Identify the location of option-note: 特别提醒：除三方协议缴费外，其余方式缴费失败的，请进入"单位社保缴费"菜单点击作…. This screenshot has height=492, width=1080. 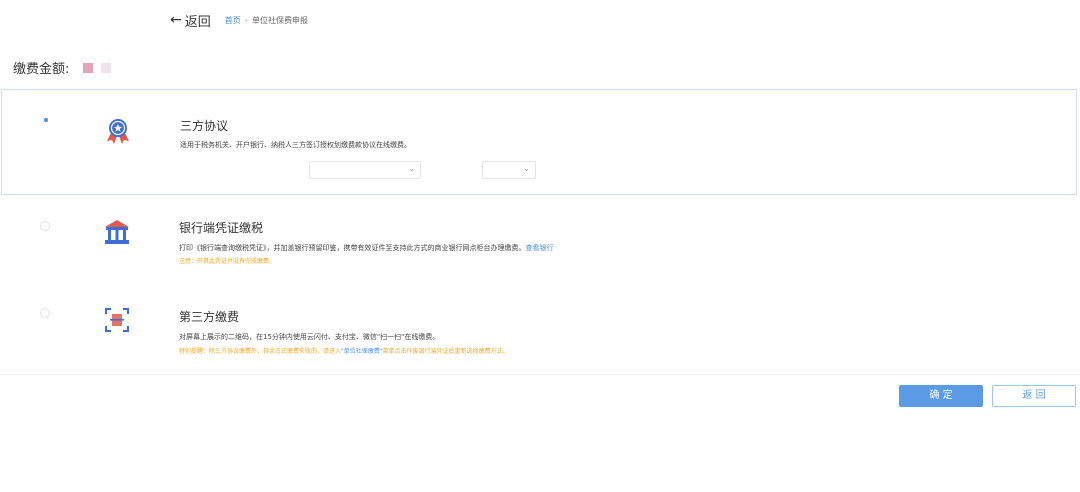
(344, 350).